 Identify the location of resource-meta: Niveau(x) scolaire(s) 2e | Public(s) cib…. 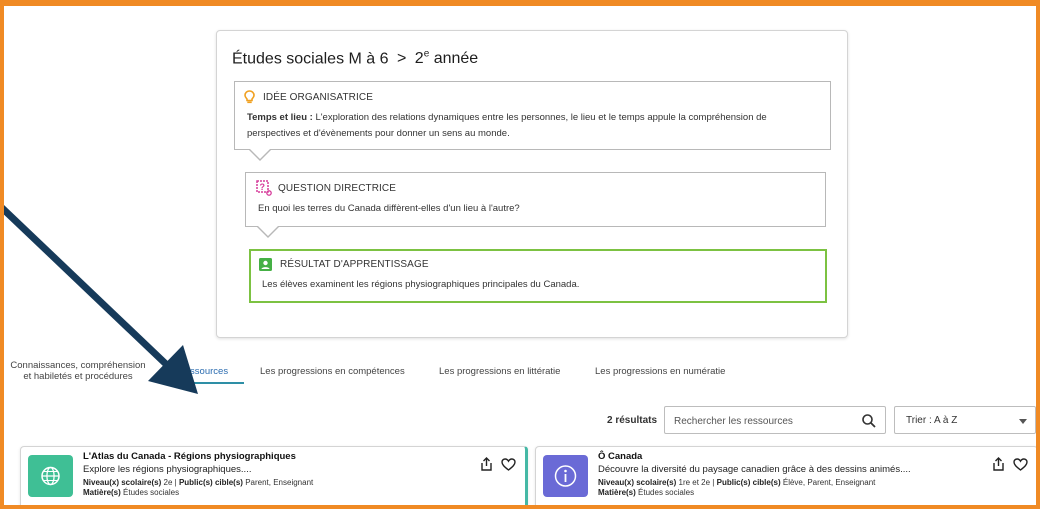
(198, 487).